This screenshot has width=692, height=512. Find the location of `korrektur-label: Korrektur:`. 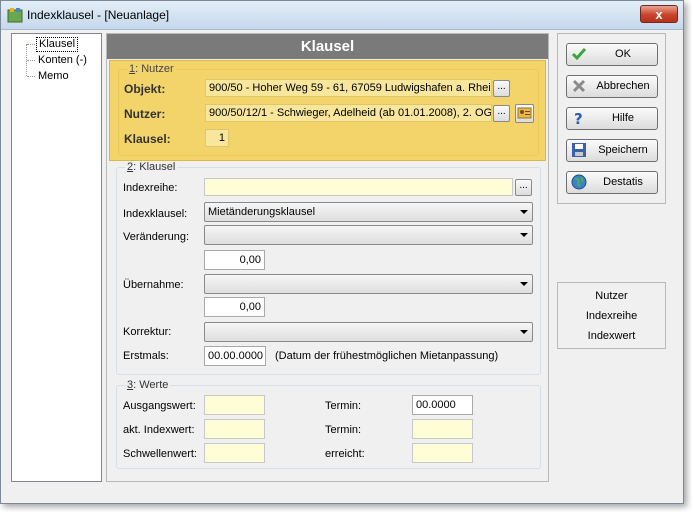

korrektur-label: Korrektur: is located at coordinates (147, 332).